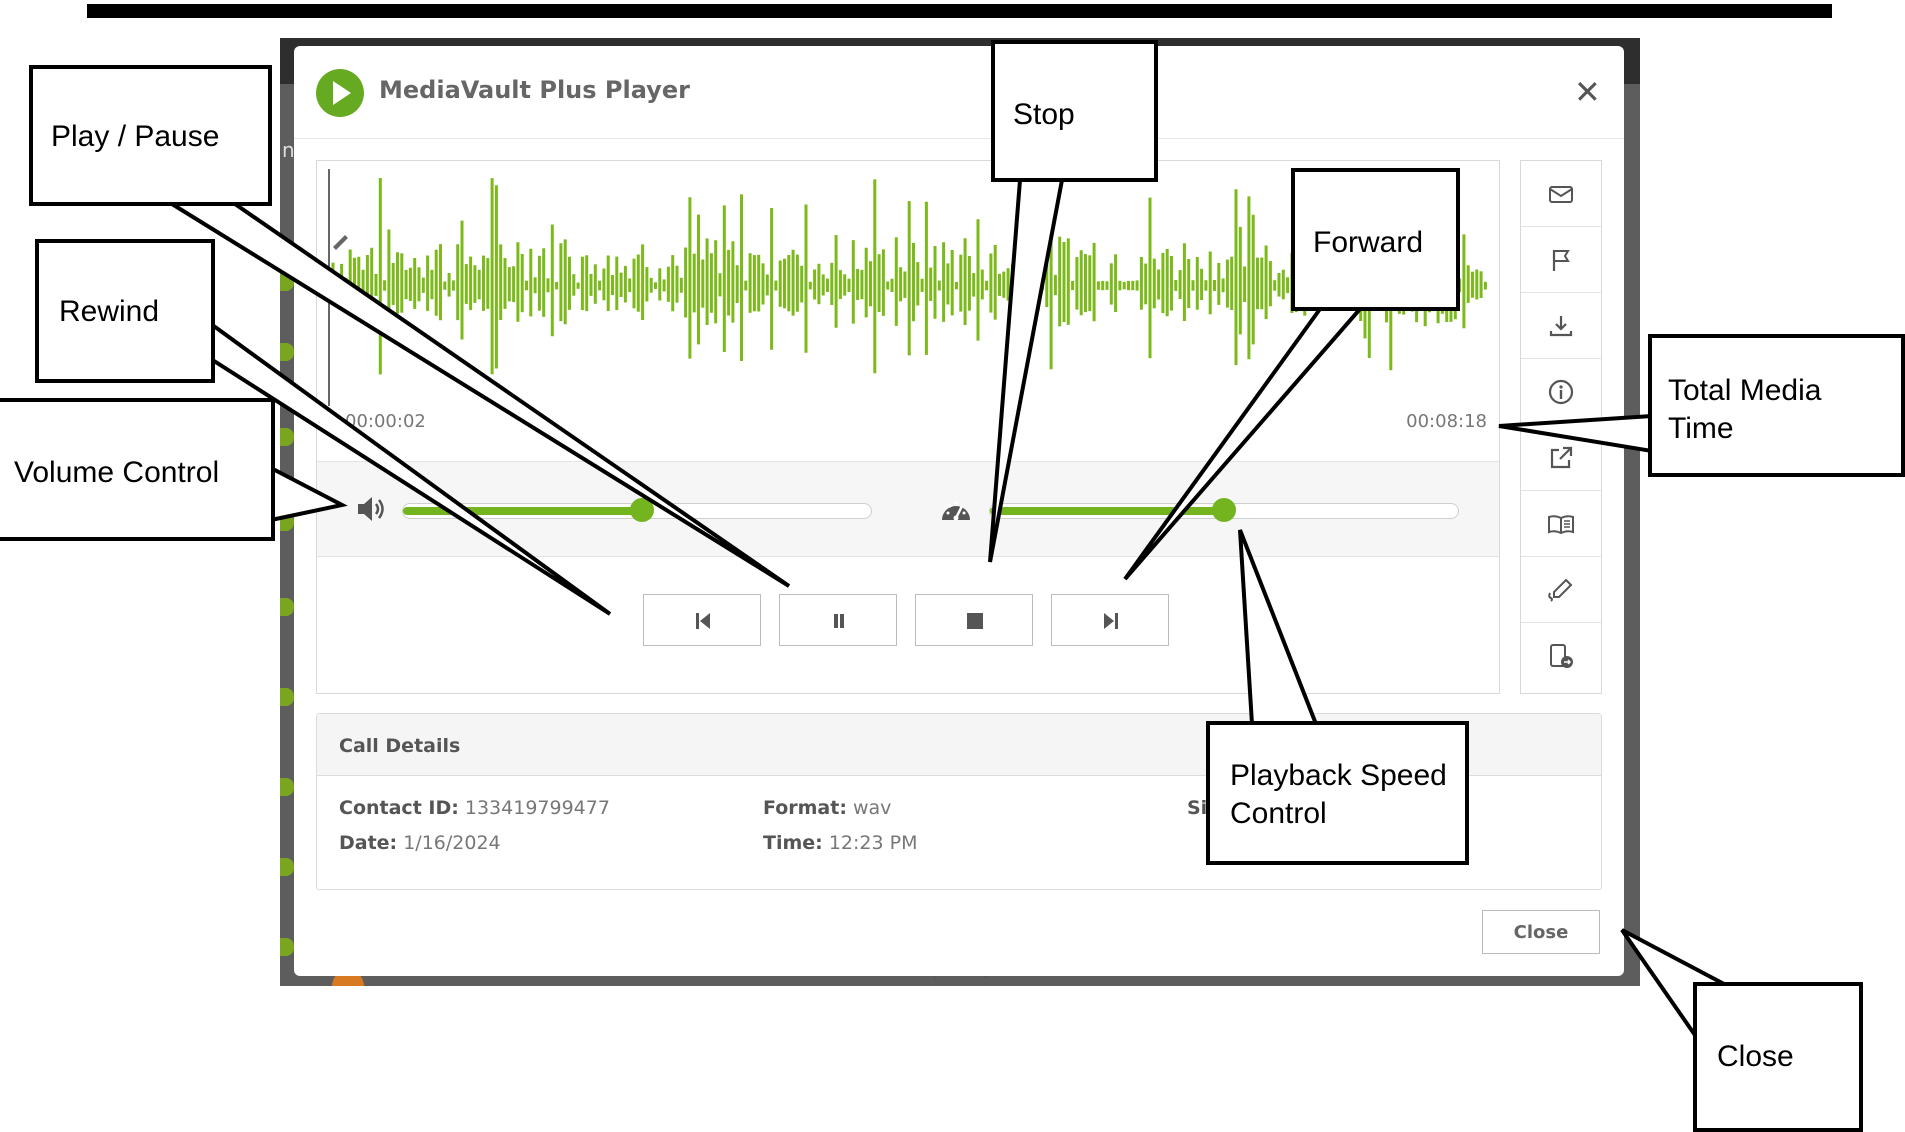  I want to click on format-label: Format:, so click(805, 808).